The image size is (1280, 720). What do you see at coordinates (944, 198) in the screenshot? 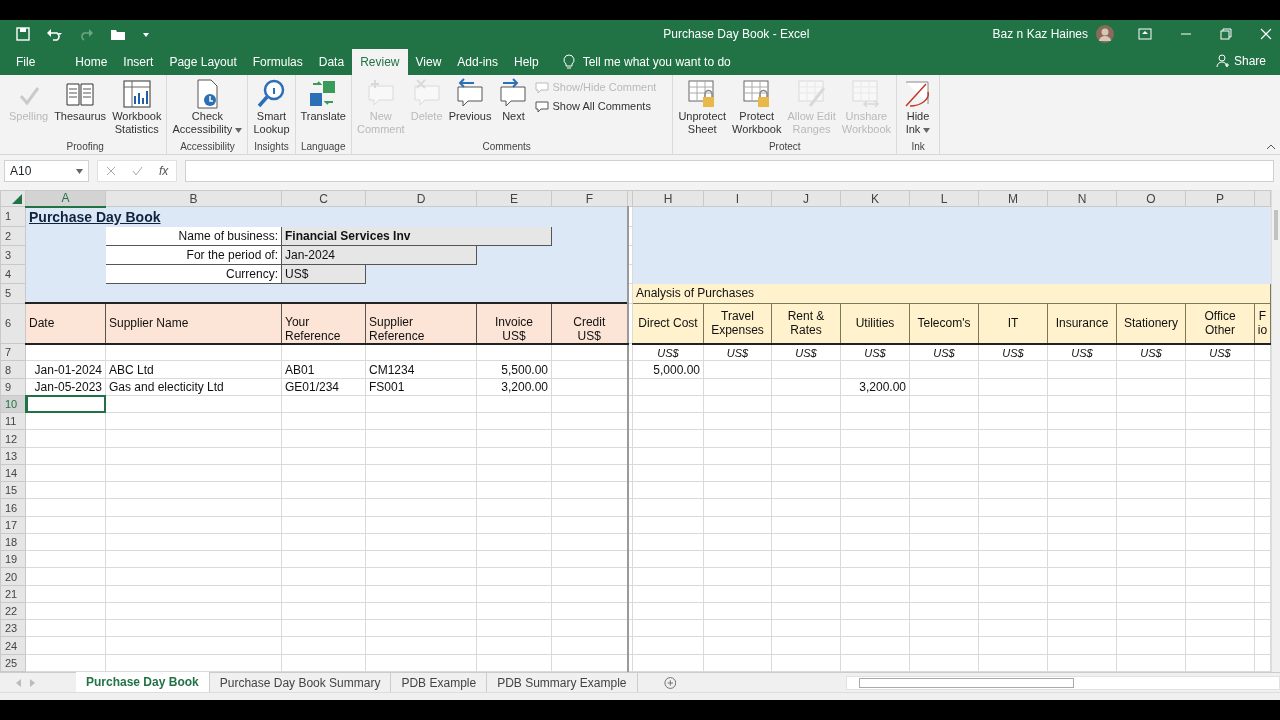
I see `column-letter: L` at bounding box center [944, 198].